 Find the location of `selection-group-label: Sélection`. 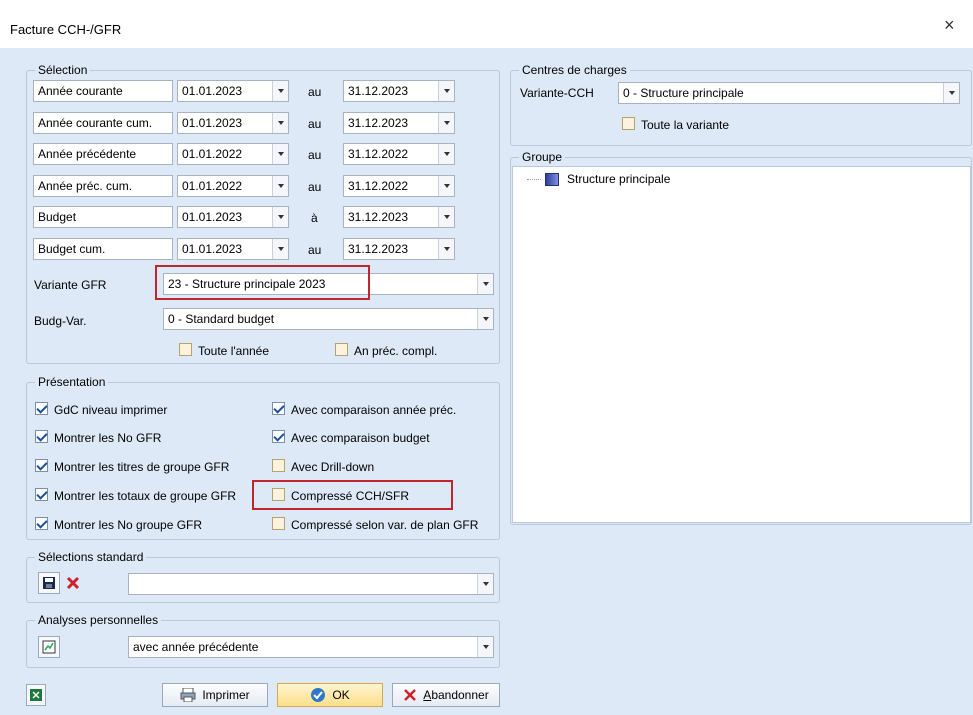

selection-group-label: Sélection is located at coordinates (63, 70).